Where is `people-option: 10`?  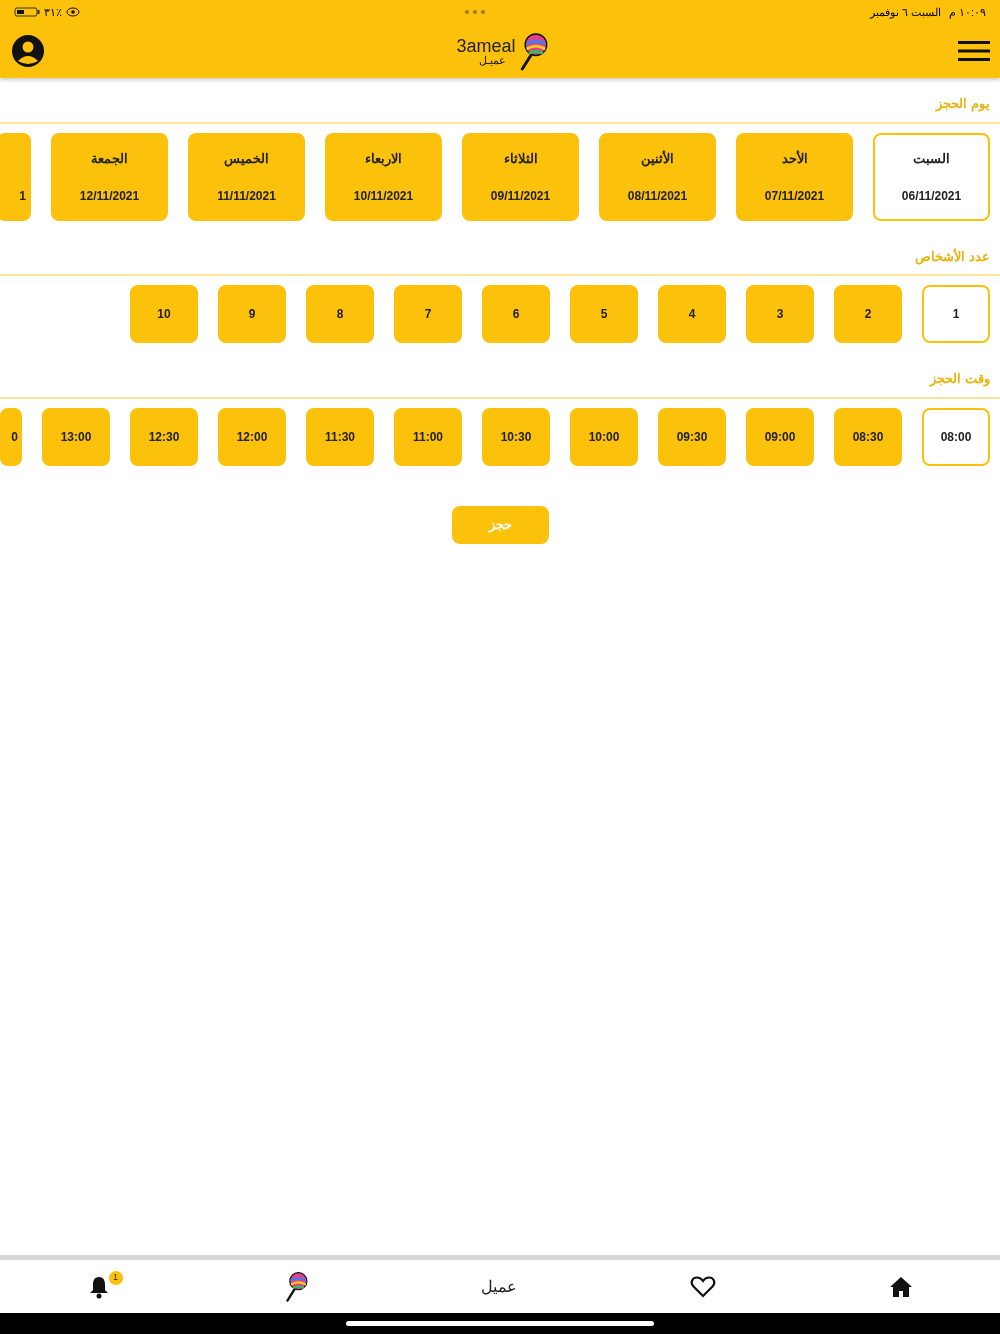
people-option: 10 is located at coordinates (164, 314).